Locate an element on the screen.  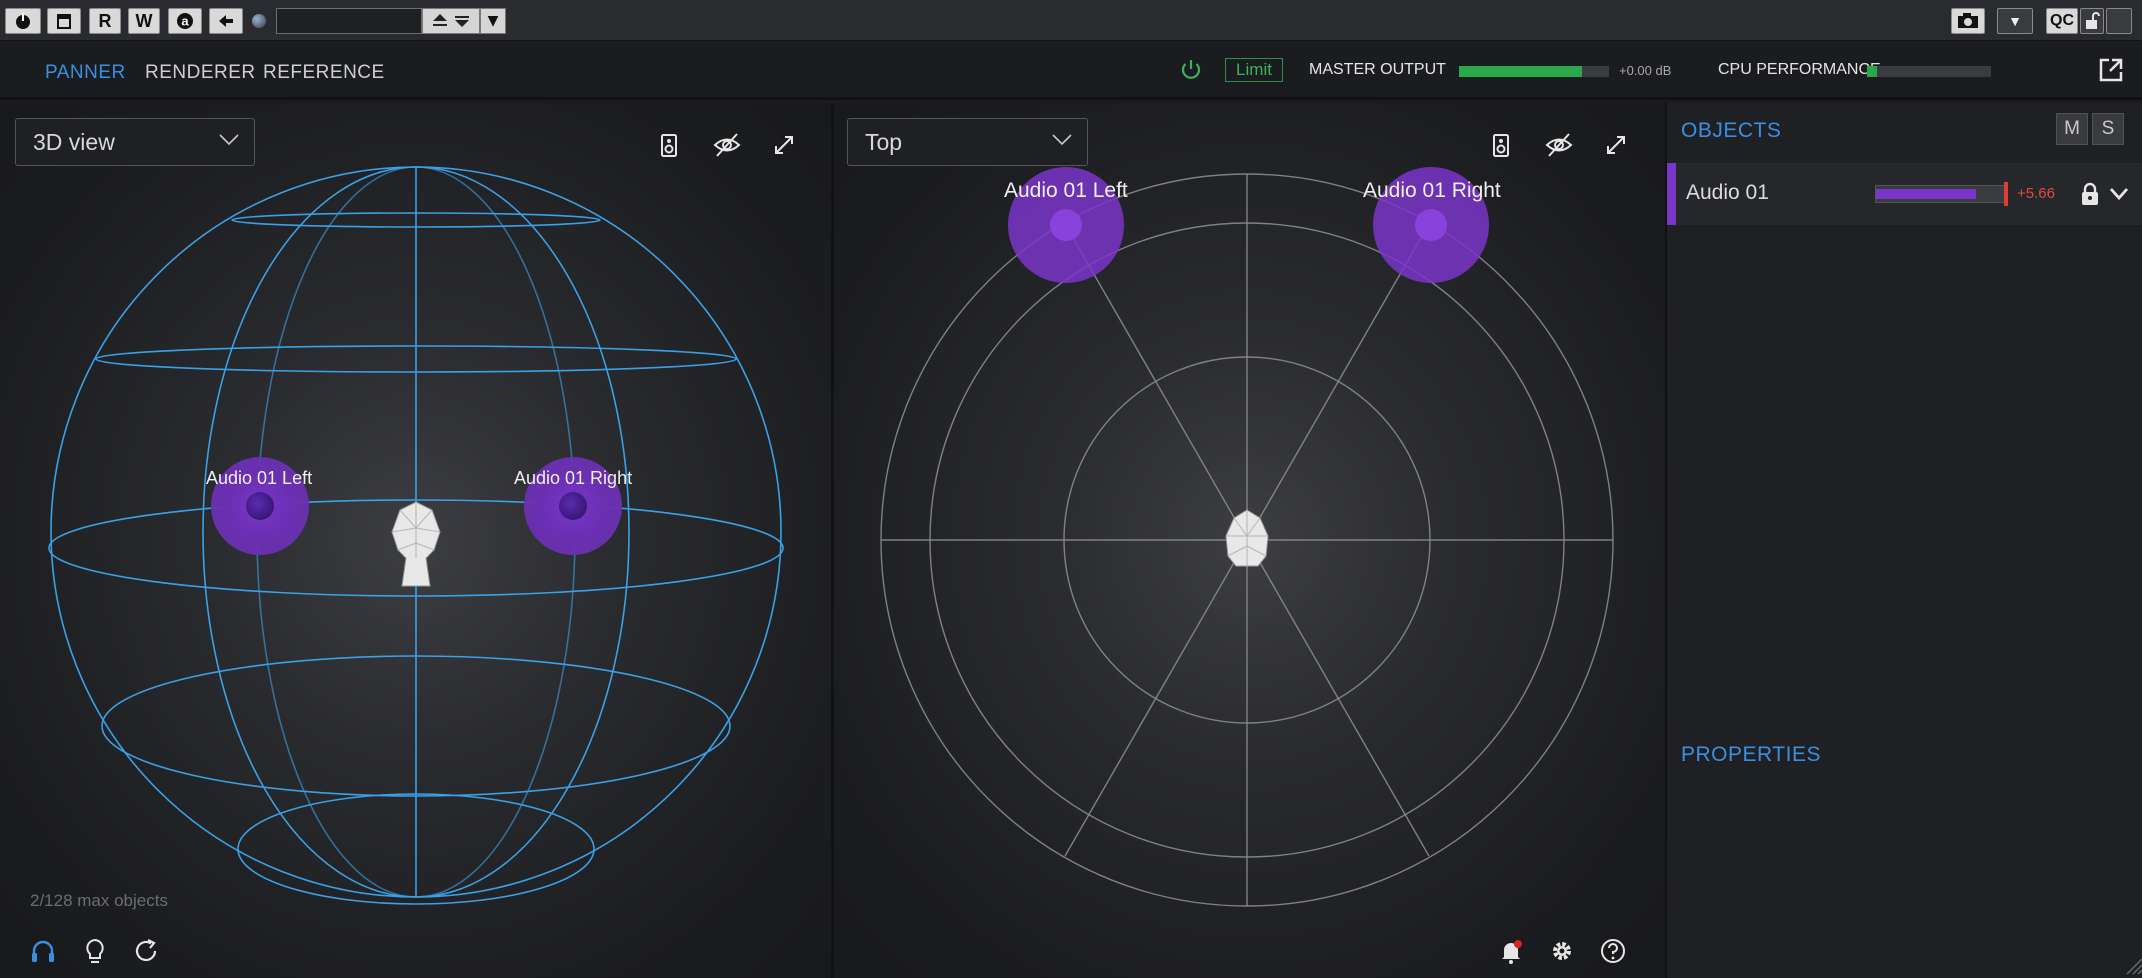
power-button is located at coordinates (23, 21).